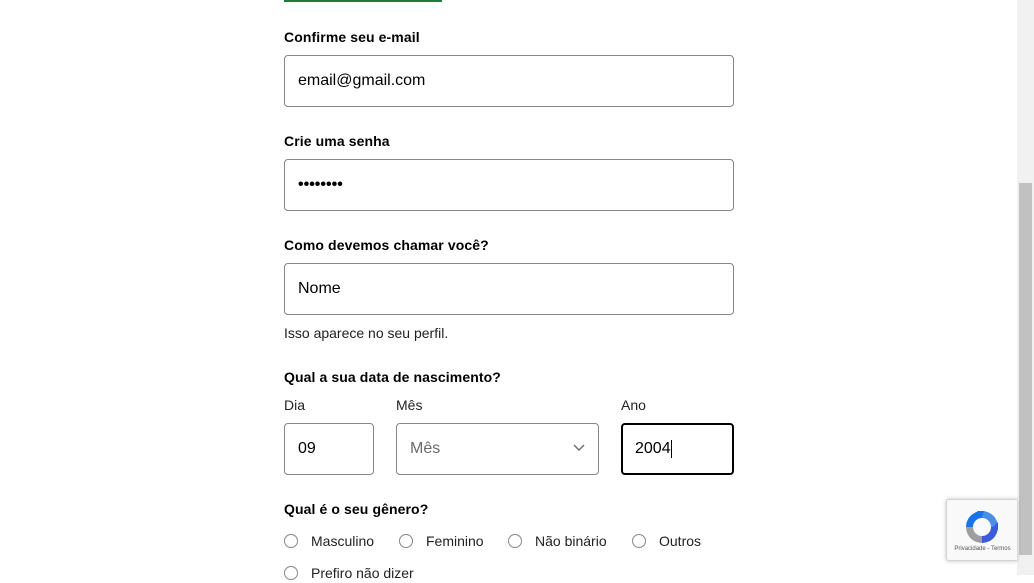 This screenshot has height=583, width=1034. Describe the element at coordinates (392, 377) in the screenshot. I see `birthdate-label: Qual a sua data de nascimento?` at that location.